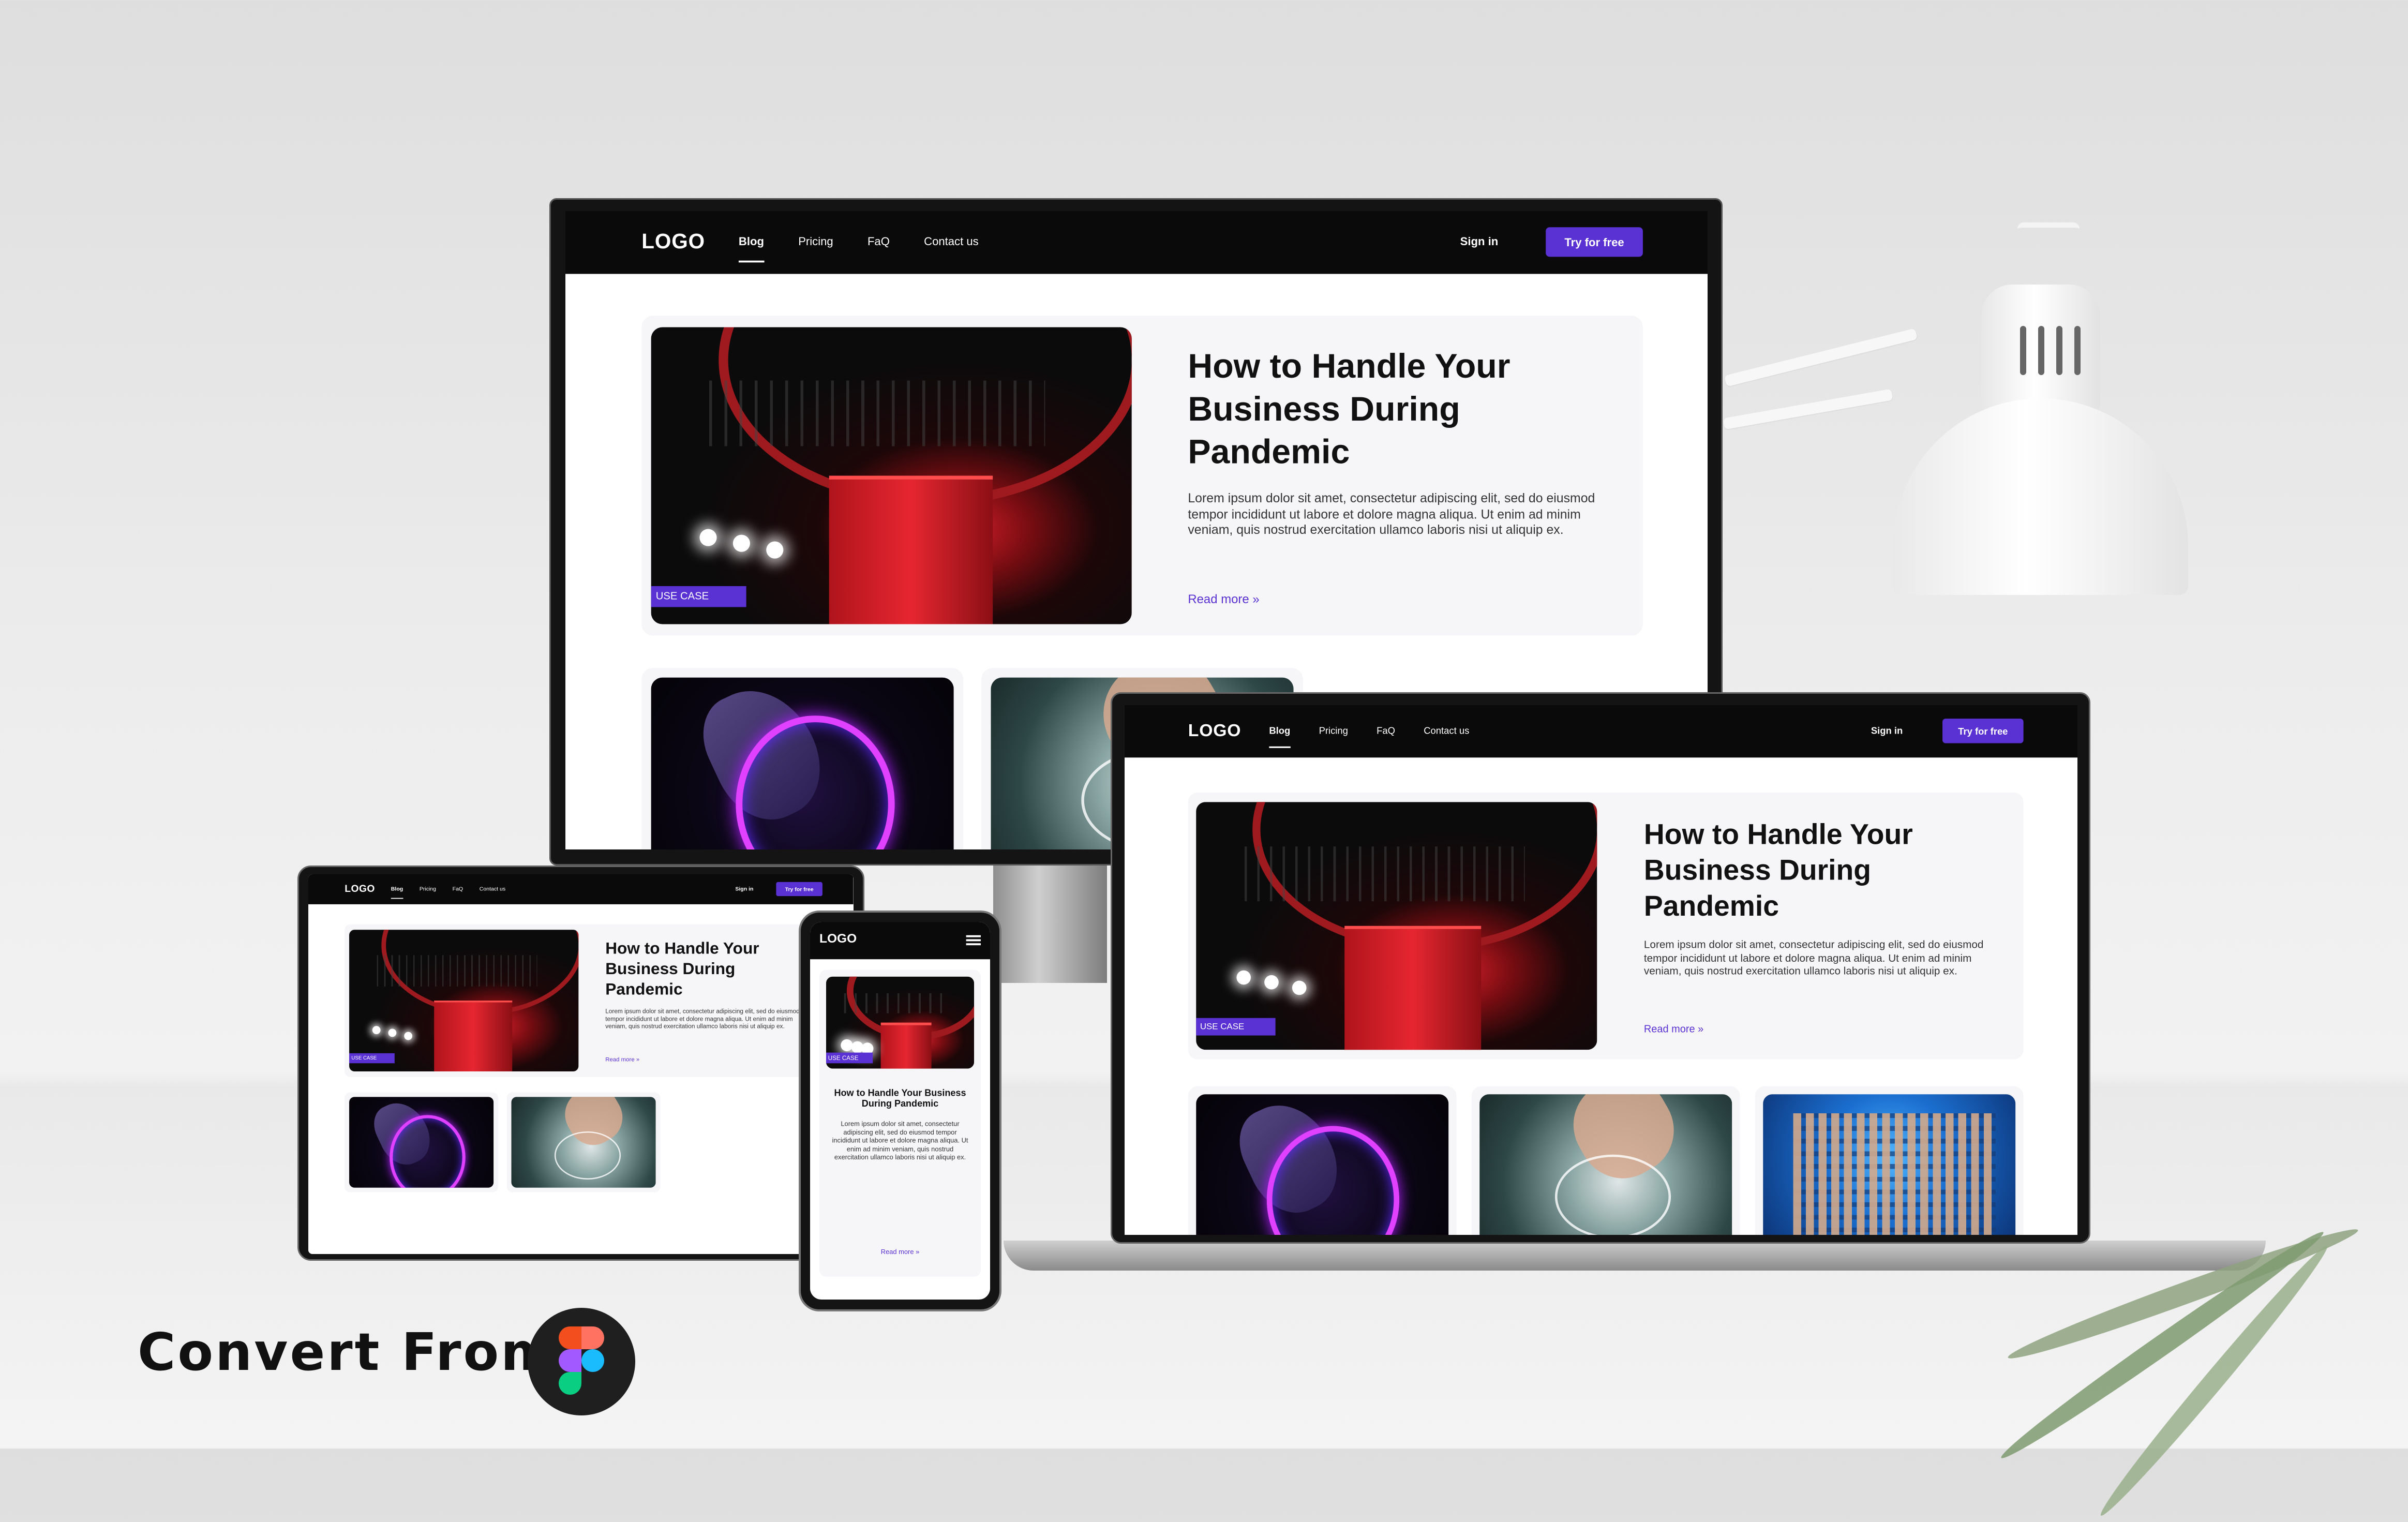  Describe the element at coordinates (2171, 1359) in the screenshot. I see `plant-leaves` at that location.